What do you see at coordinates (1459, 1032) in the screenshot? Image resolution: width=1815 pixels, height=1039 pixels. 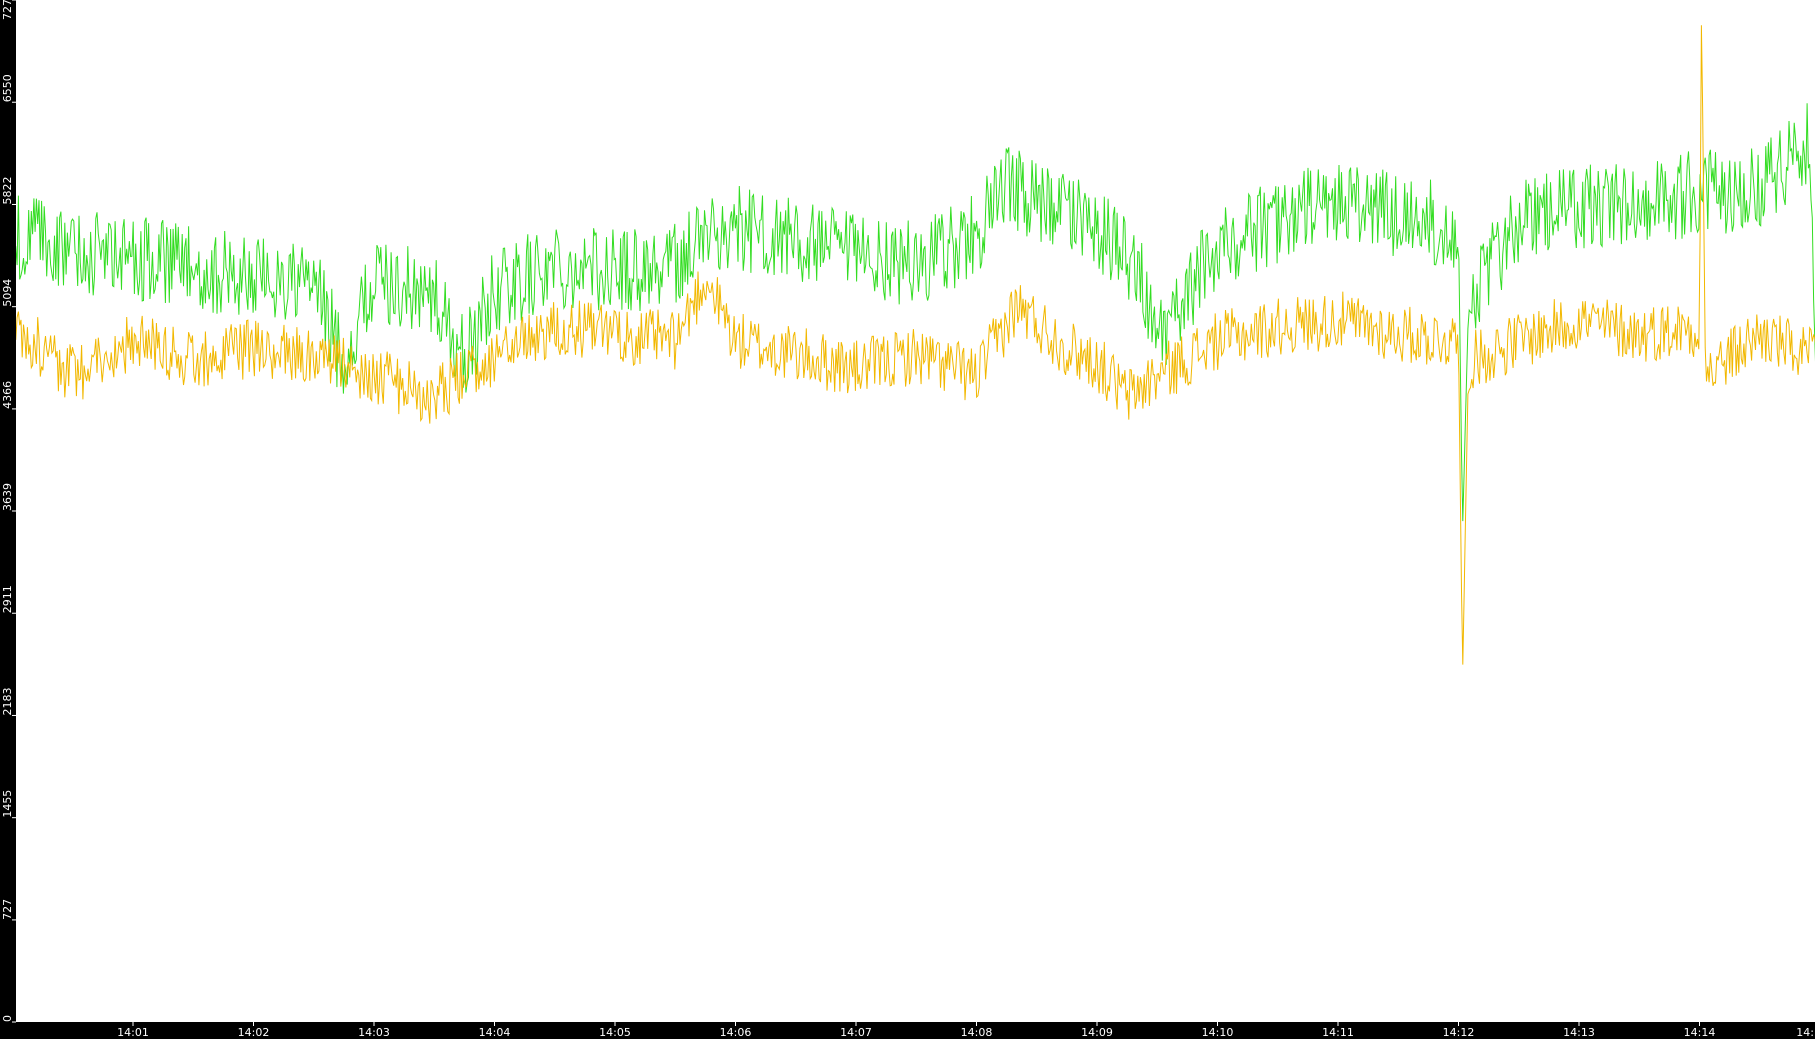 I see `x-tick-label: 14:12` at bounding box center [1459, 1032].